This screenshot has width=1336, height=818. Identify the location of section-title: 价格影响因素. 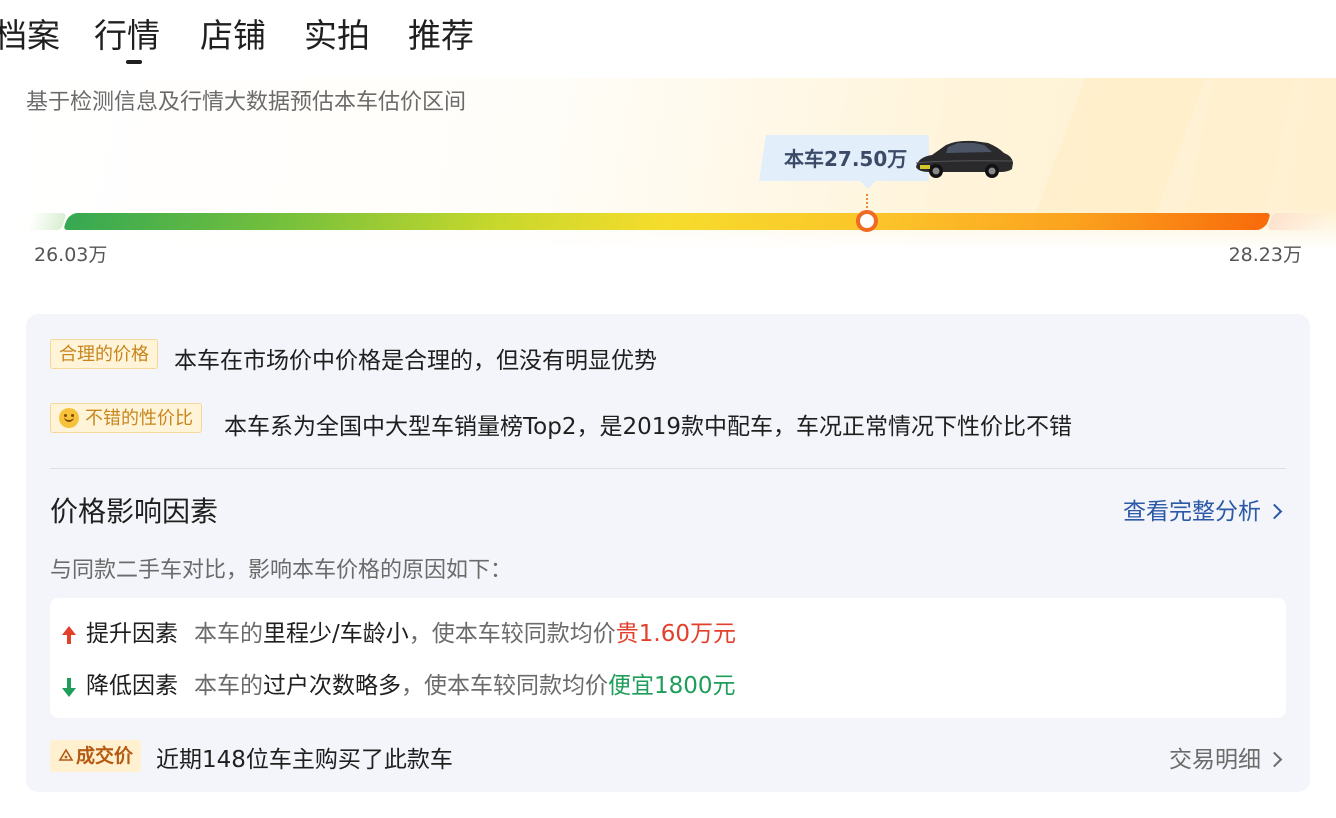
(134, 511).